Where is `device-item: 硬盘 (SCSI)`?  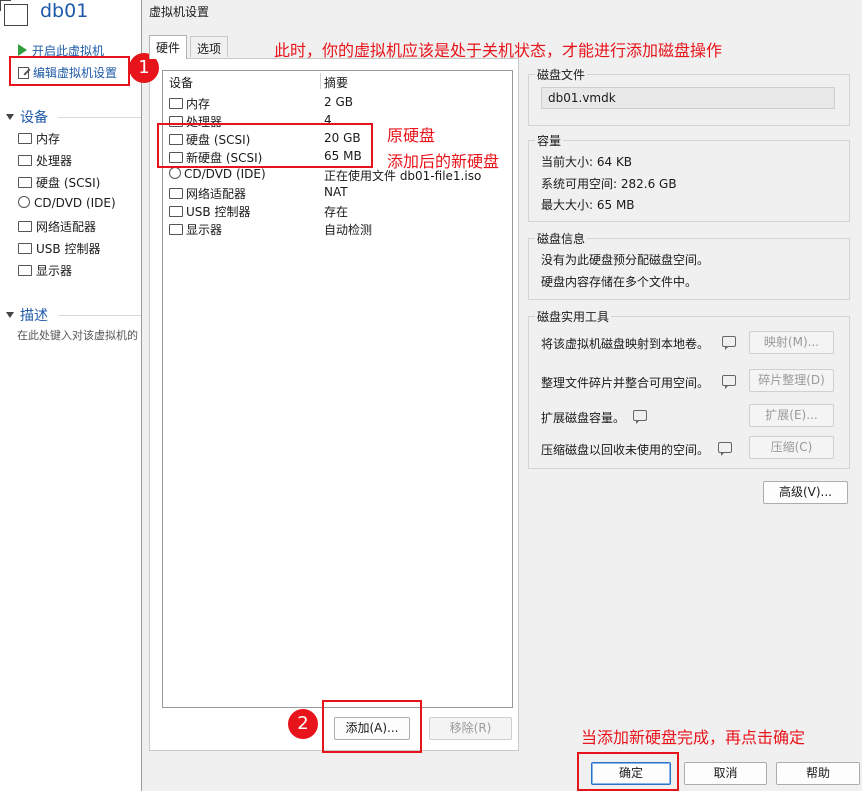
device-item: 硬盘 (SCSI) is located at coordinates (59, 182).